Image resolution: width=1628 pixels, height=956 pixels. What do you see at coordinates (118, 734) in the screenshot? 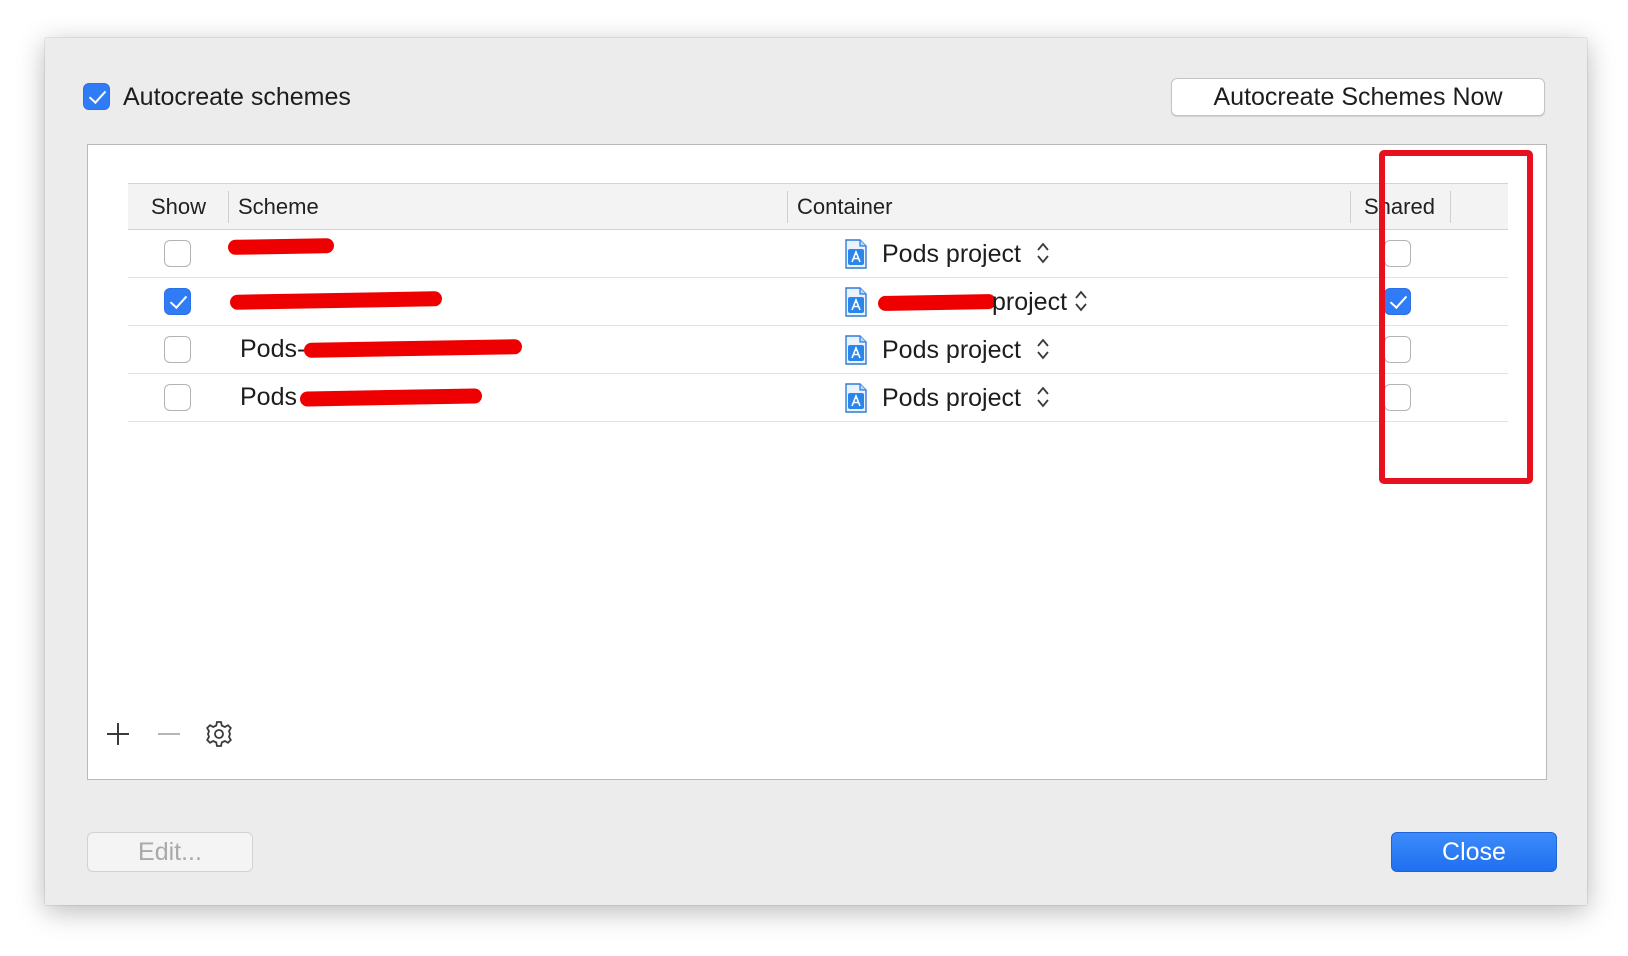
I see `plus-icon` at bounding box center [118, 734].